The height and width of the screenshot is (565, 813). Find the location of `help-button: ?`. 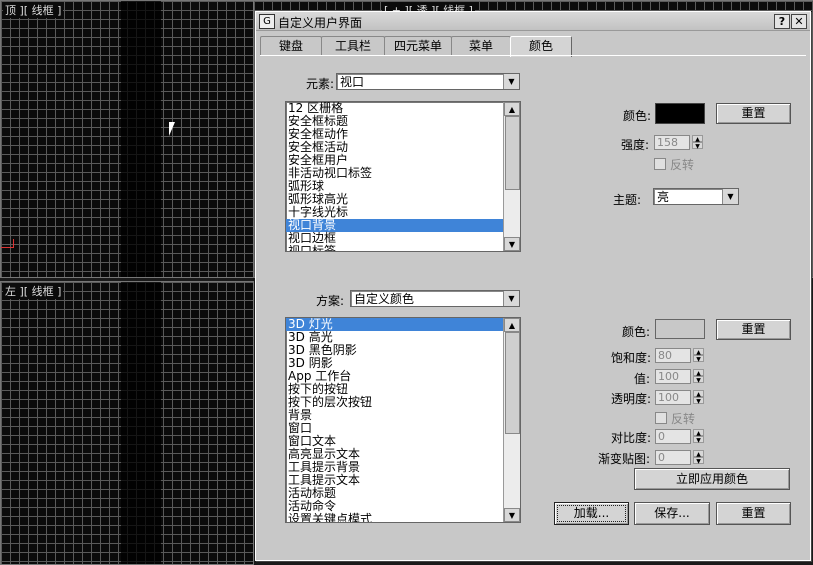

help-button: ? is located at coordinates (782, 21).